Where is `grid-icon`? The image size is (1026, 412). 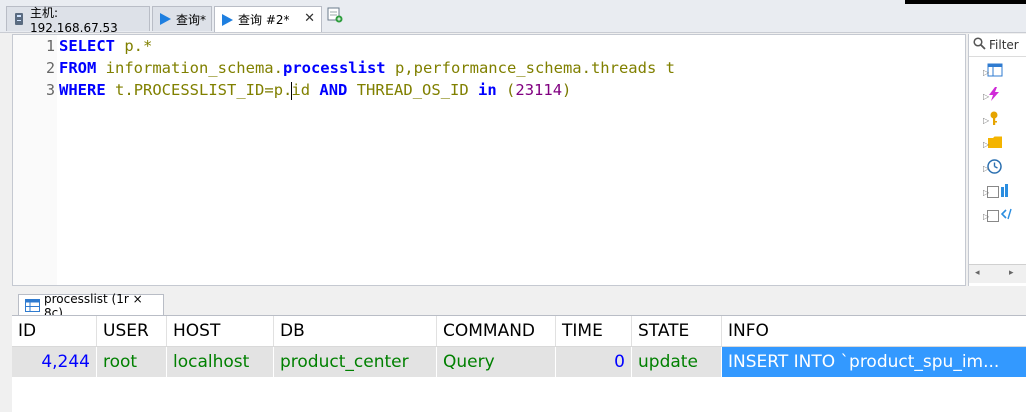
grid-icon is located at coordinates (32, 305).